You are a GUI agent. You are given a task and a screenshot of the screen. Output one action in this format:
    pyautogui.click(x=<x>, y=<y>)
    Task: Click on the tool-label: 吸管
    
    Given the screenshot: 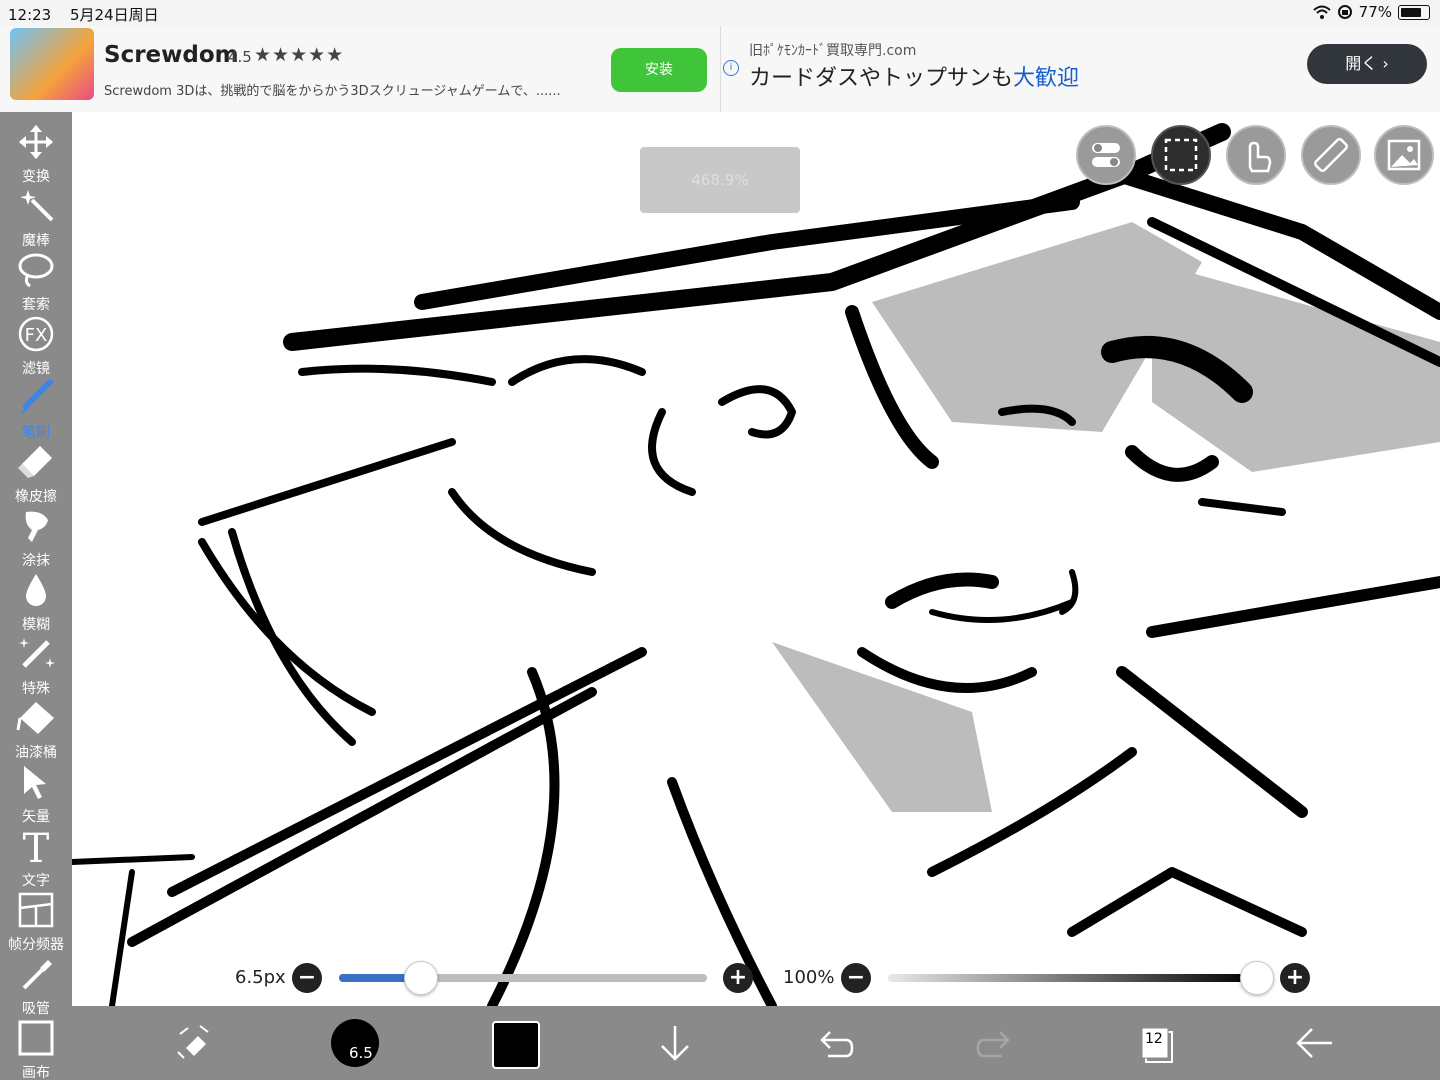 What is the action you would take?
    pyautogui.click(x=36, y=1009)
    